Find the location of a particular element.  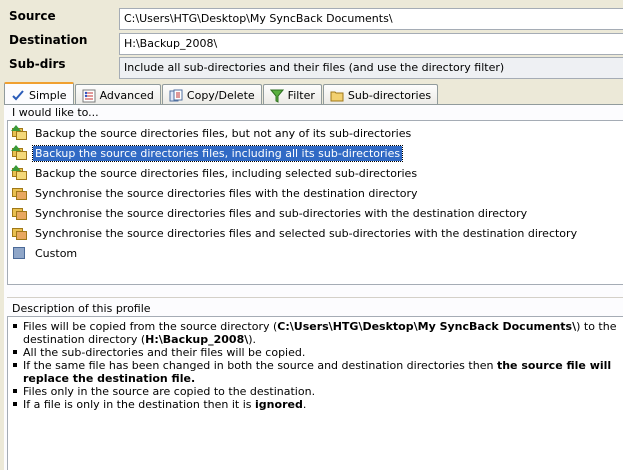

custom-icon is located at coordinates (19, 253).